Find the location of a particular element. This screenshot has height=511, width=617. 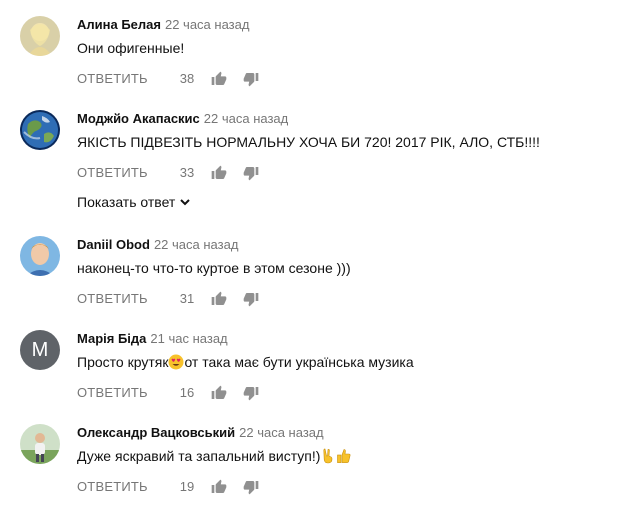

avatar: M is located at coordinates (40, 350).